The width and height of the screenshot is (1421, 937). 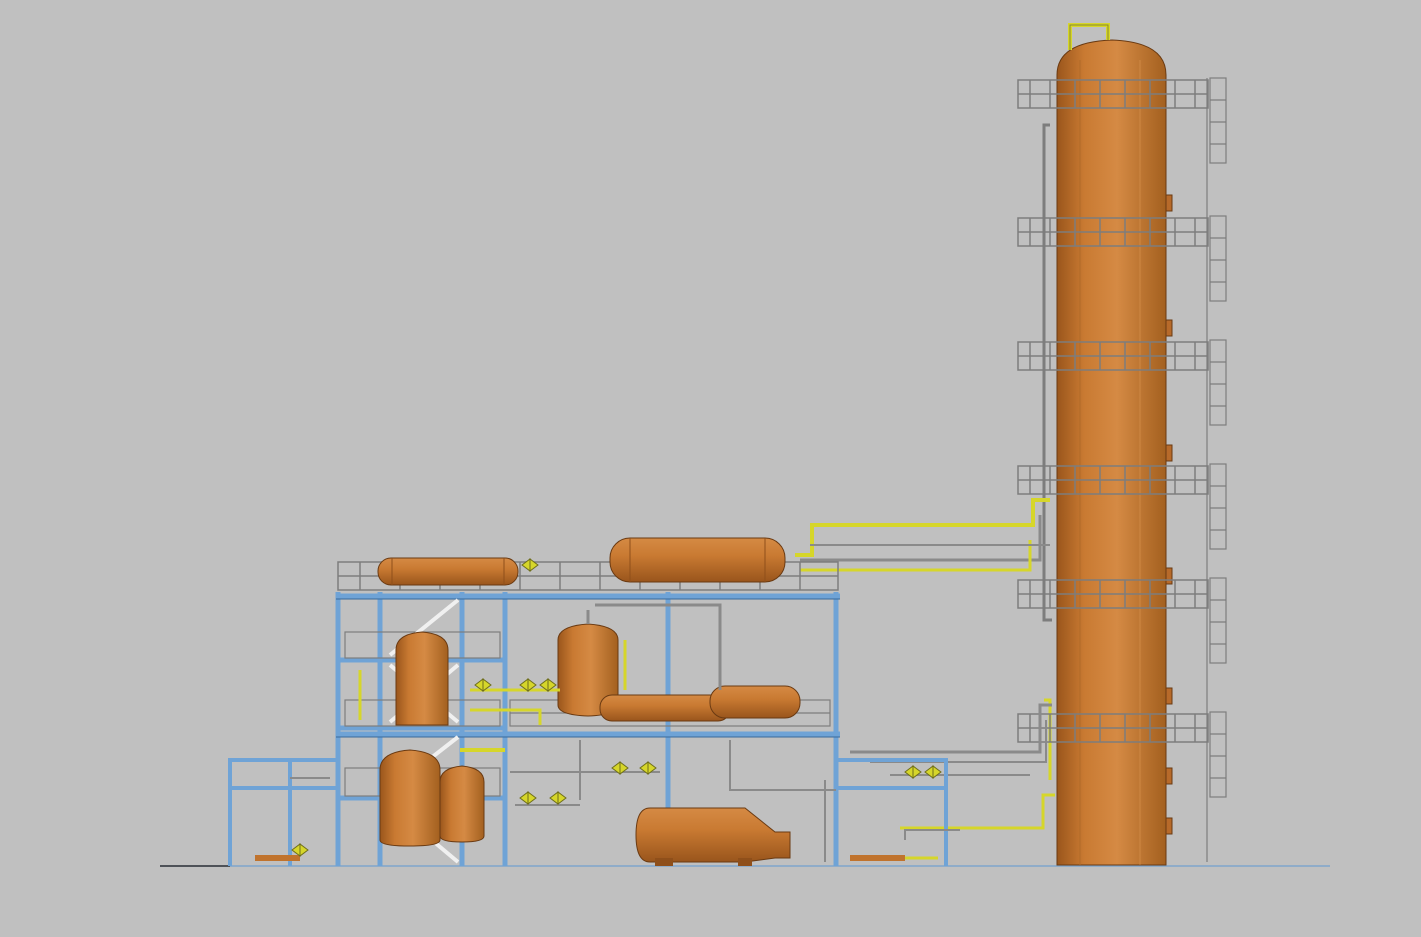 I want to click on ground-horizontal-drum, so click(x=713, y=836).